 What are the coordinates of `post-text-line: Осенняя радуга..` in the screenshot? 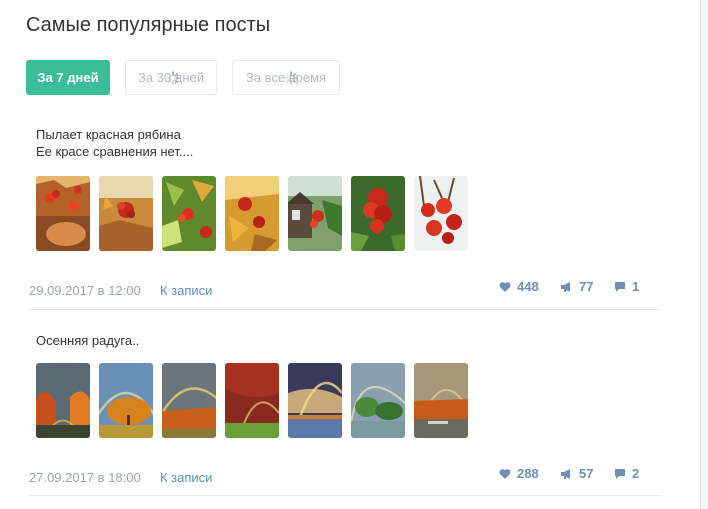 It's located at (88, 340).